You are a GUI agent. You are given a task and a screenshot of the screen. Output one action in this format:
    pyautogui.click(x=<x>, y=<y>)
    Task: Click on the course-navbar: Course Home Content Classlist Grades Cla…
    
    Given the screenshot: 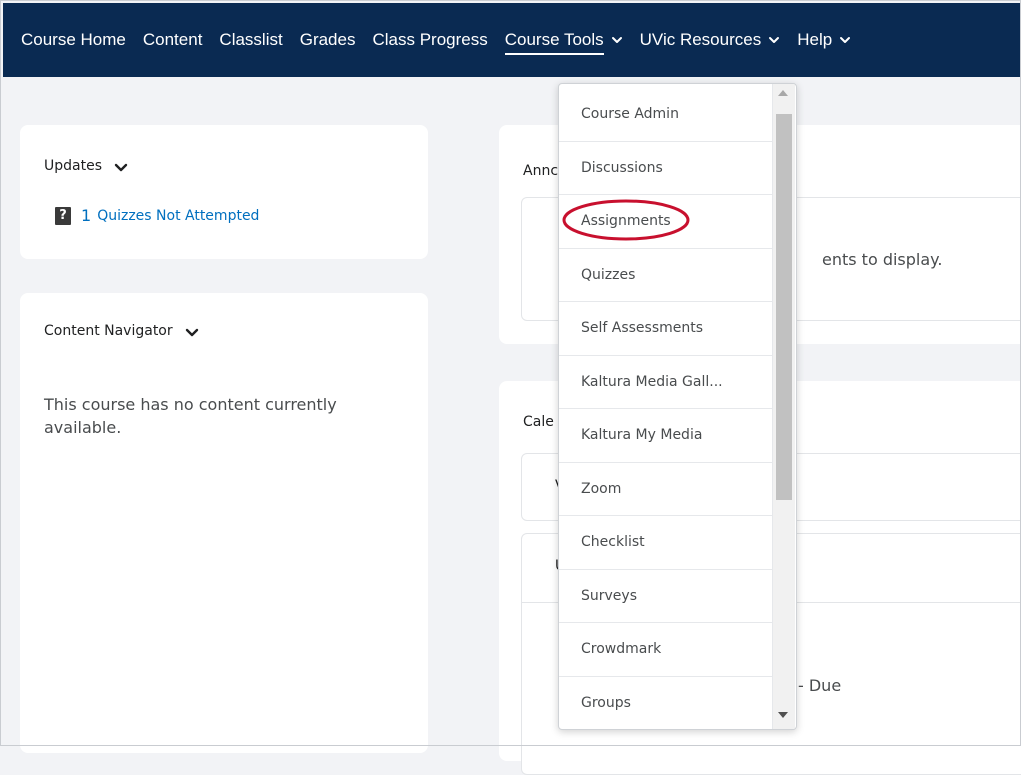 What is the action you would take?
    pyautogui.click(x=512, y=40)
    